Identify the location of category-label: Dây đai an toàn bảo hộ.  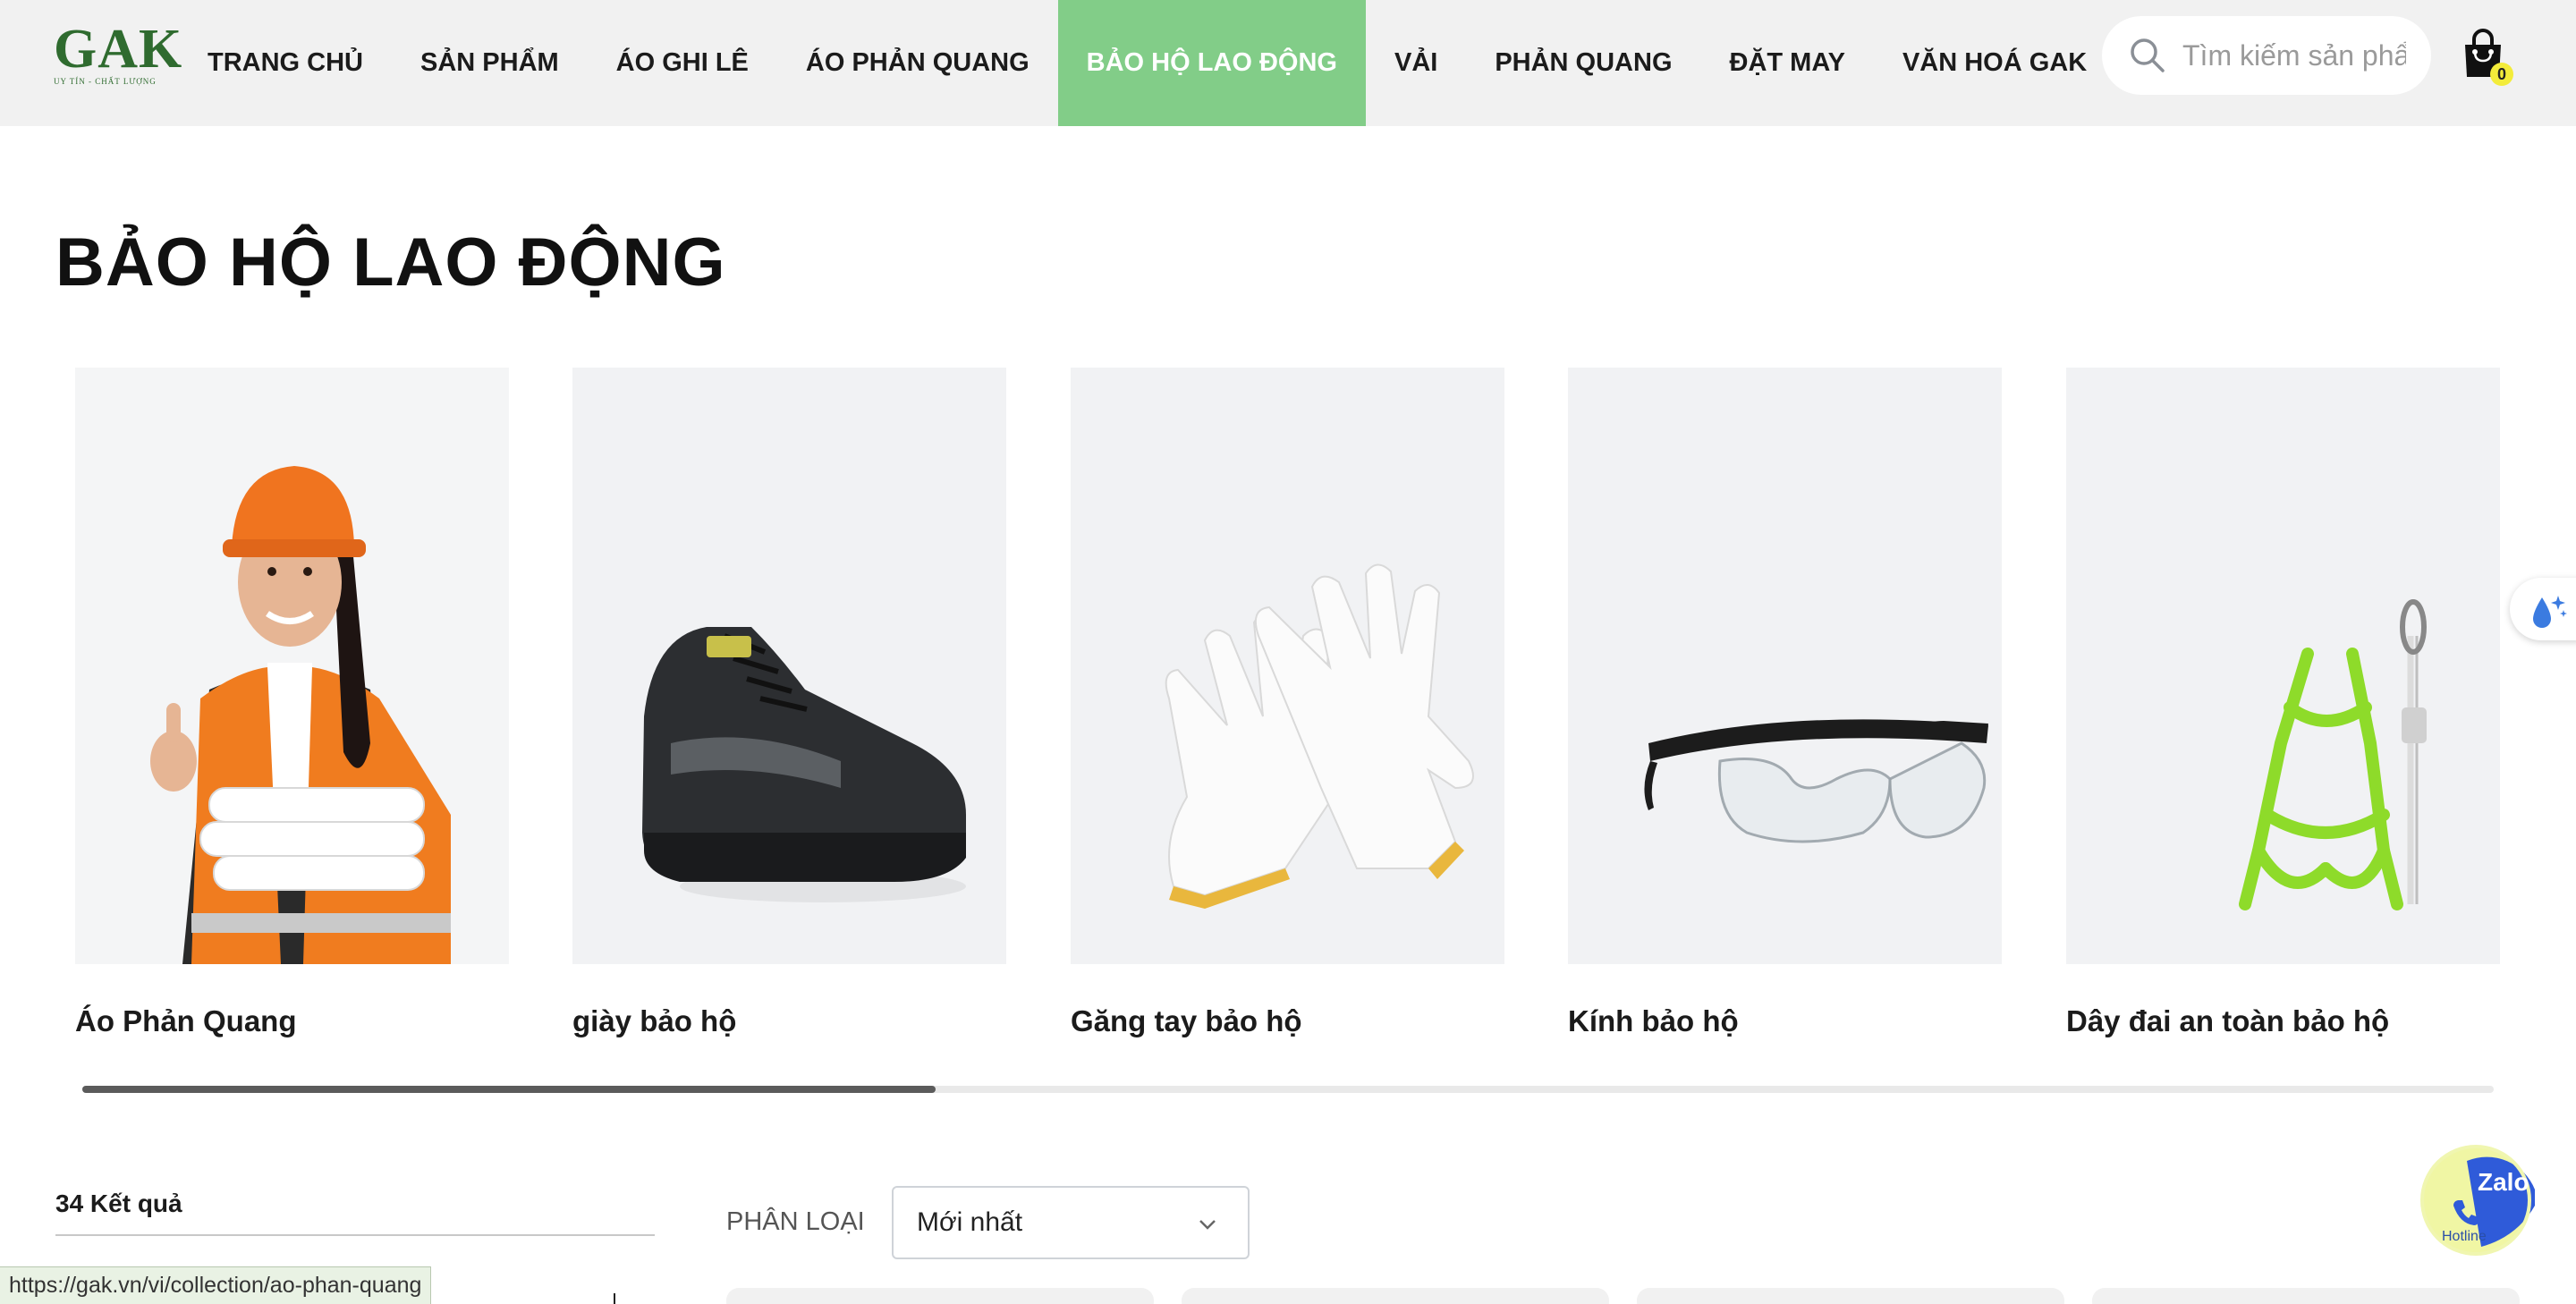
(2283, 1021).